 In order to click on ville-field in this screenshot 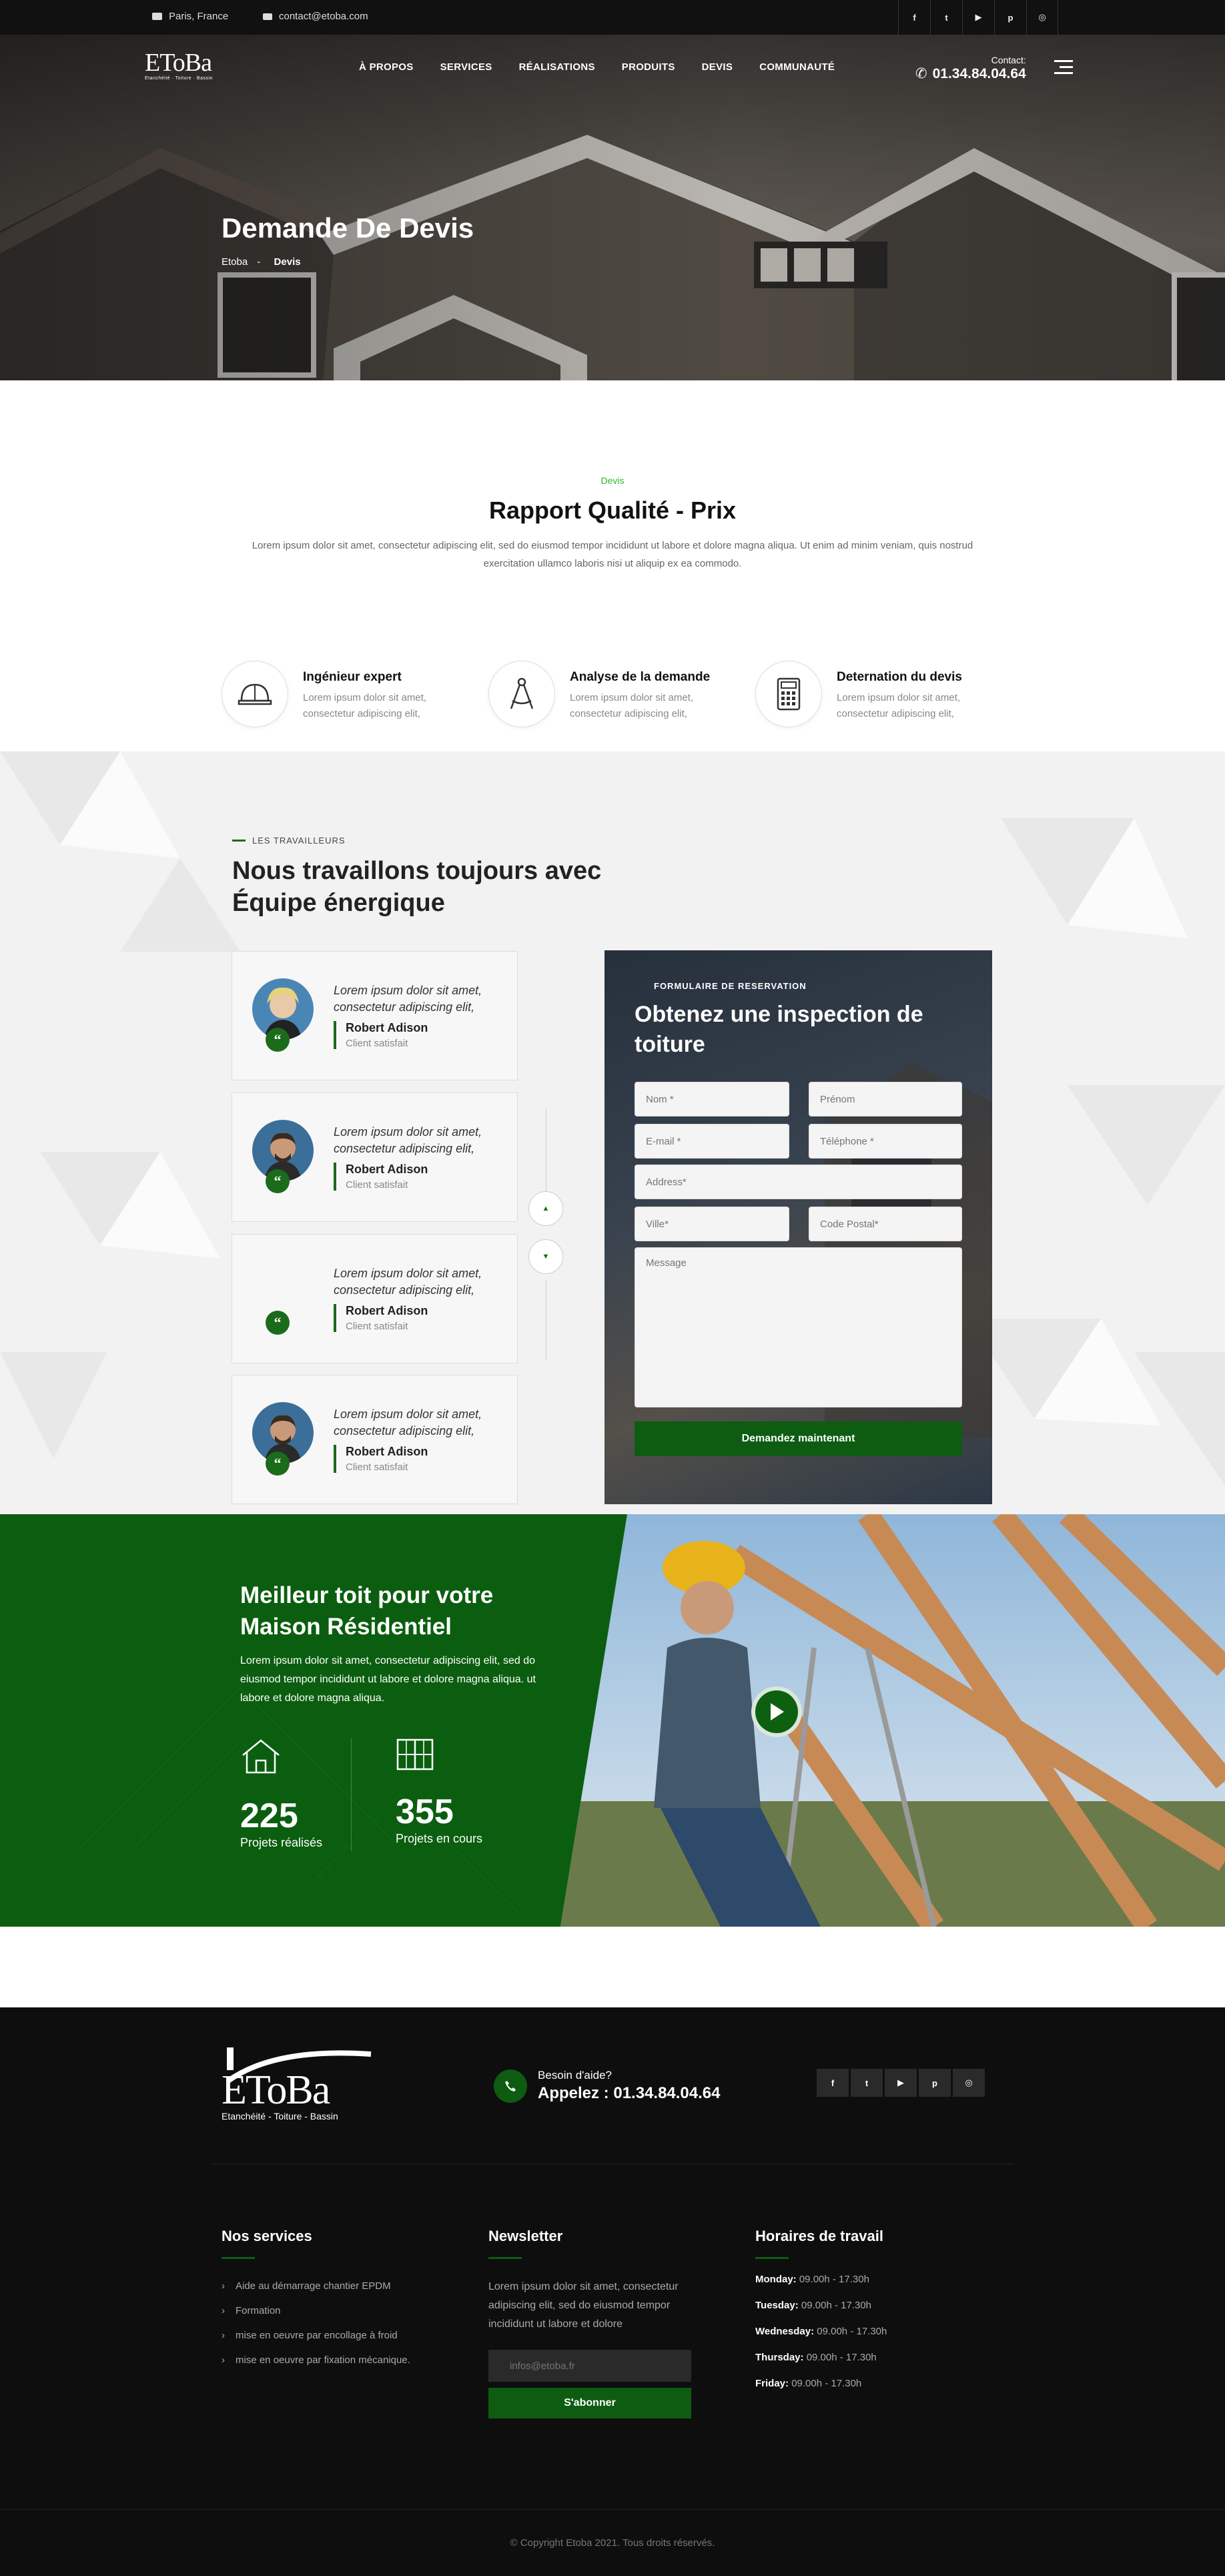, I will do `click(712, 1224)`.